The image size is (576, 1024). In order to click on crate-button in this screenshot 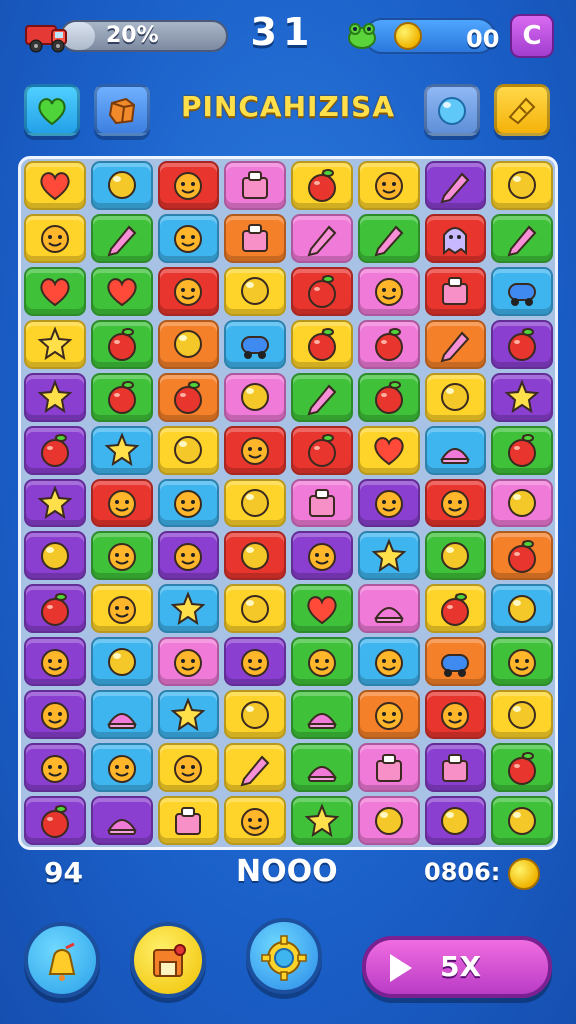, I will do `click(122, 110)`.